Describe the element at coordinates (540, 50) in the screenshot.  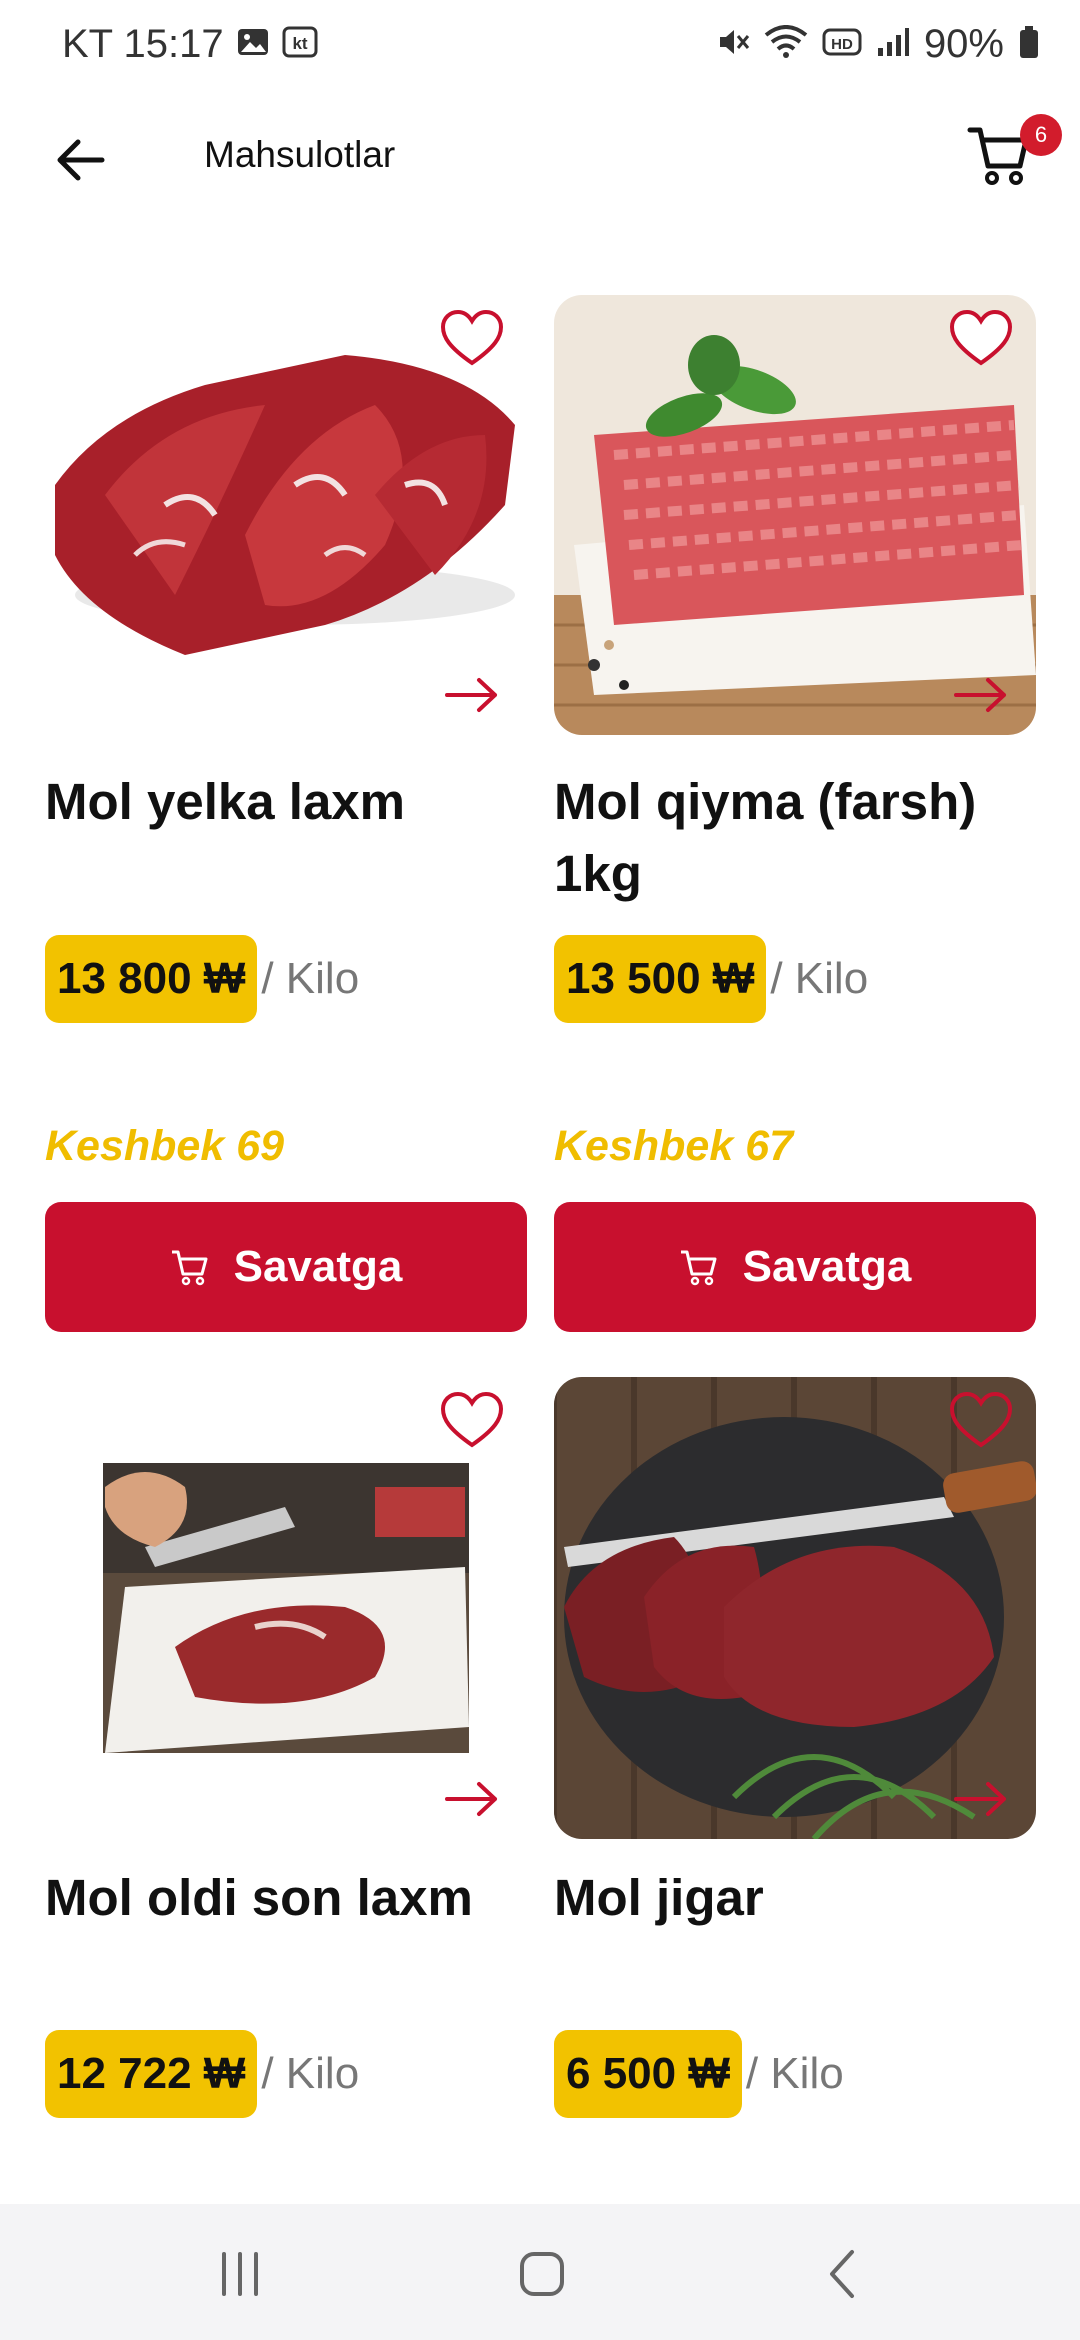
I see `status-bar: KT 15:17 kt HD 90%` at that location.